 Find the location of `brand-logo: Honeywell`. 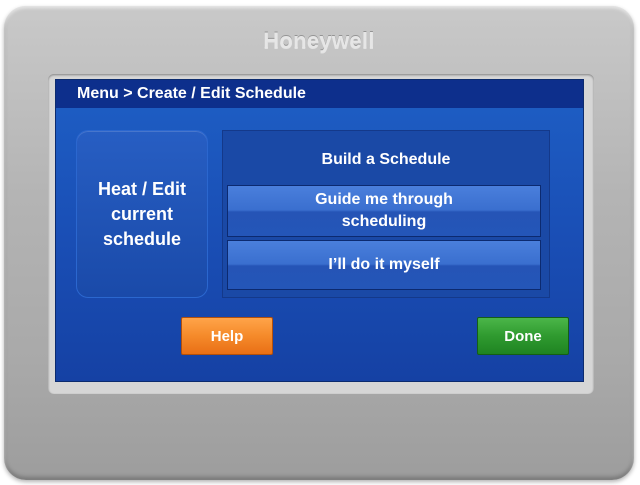

brand-logo: Honeywell is located at coordinates (319, 40).